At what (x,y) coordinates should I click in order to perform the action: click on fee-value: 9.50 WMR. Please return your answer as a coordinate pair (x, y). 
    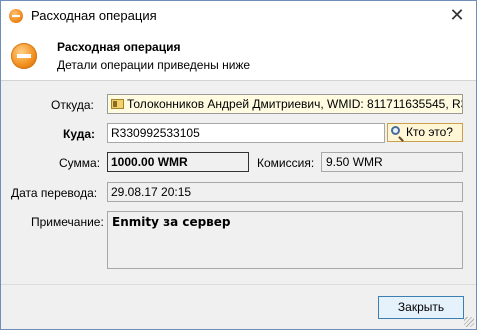
    Looking at the image, I should click on (354, 162).